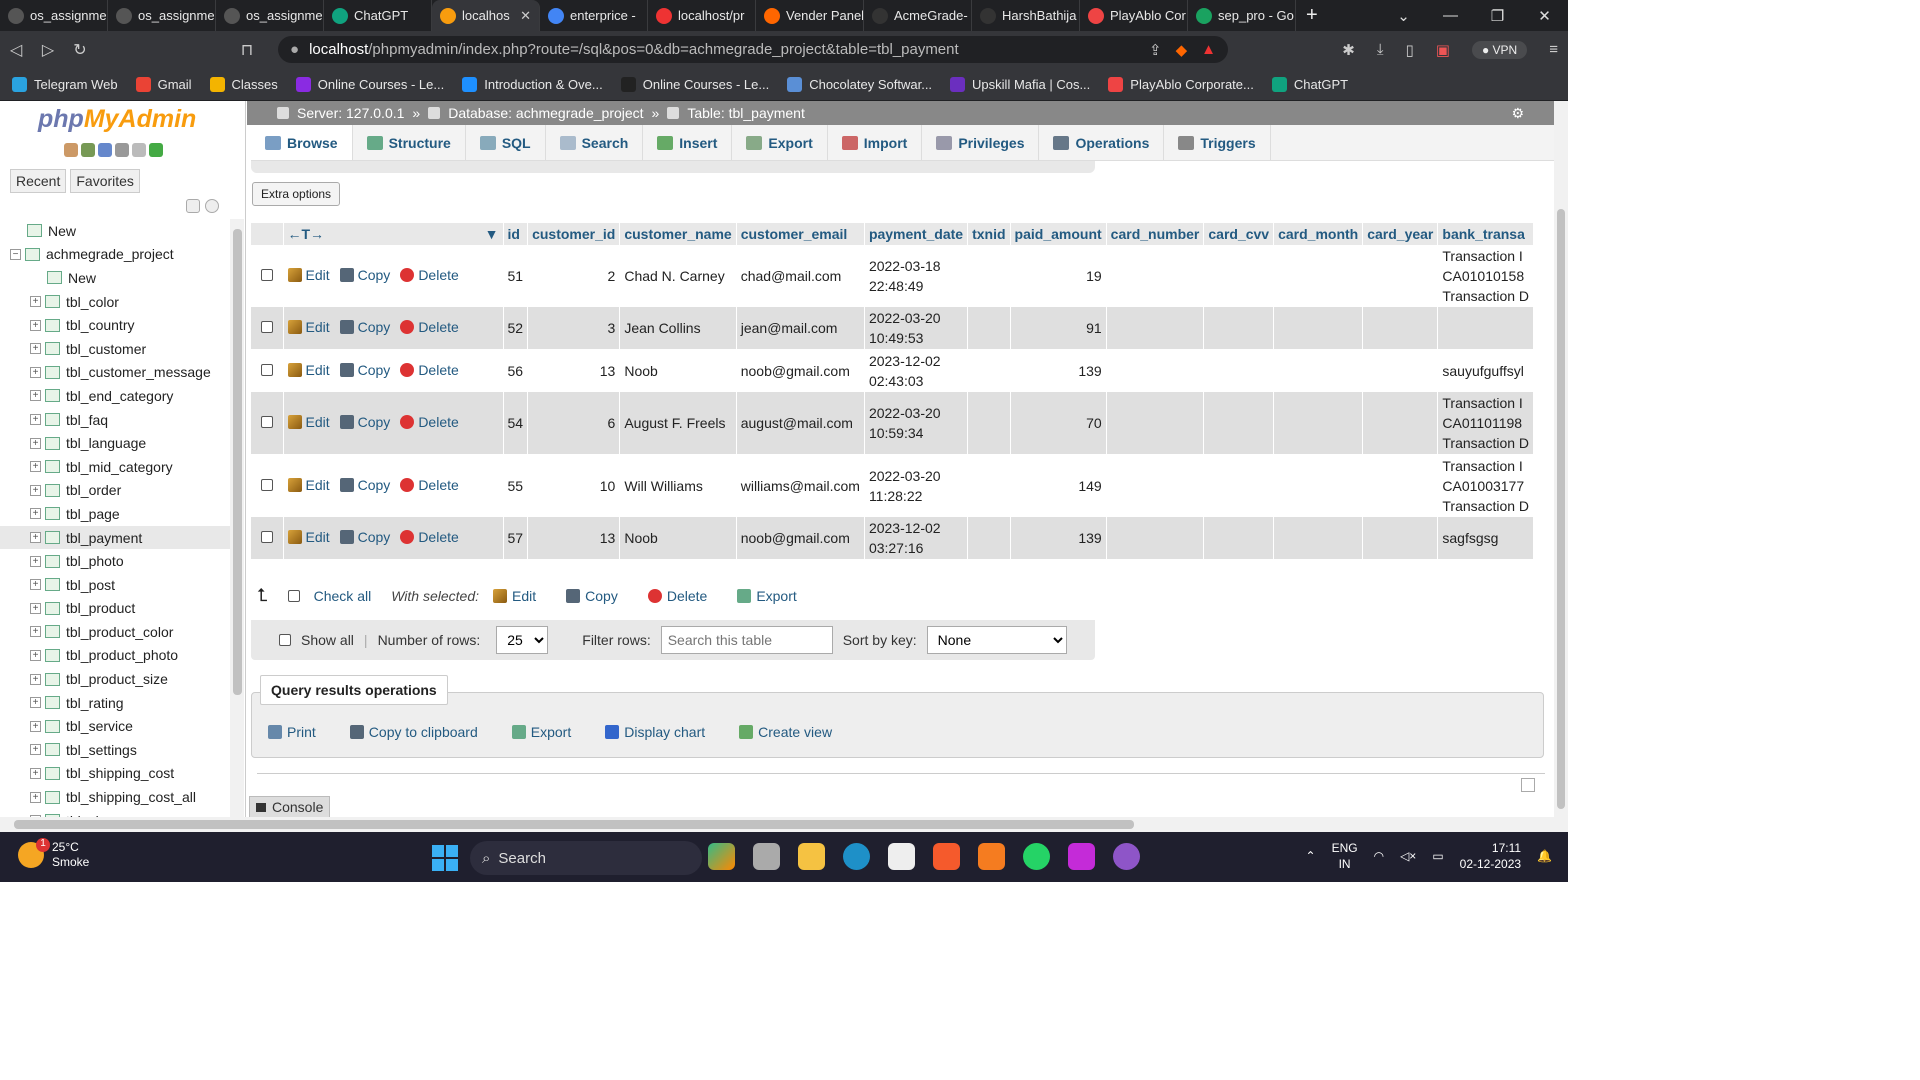 The height and width of the screenshot is (1080, 1920). What do you see at coordinates (105, 150) in the screenshot?
I see `help-icon` at bounding box center [105, 150].